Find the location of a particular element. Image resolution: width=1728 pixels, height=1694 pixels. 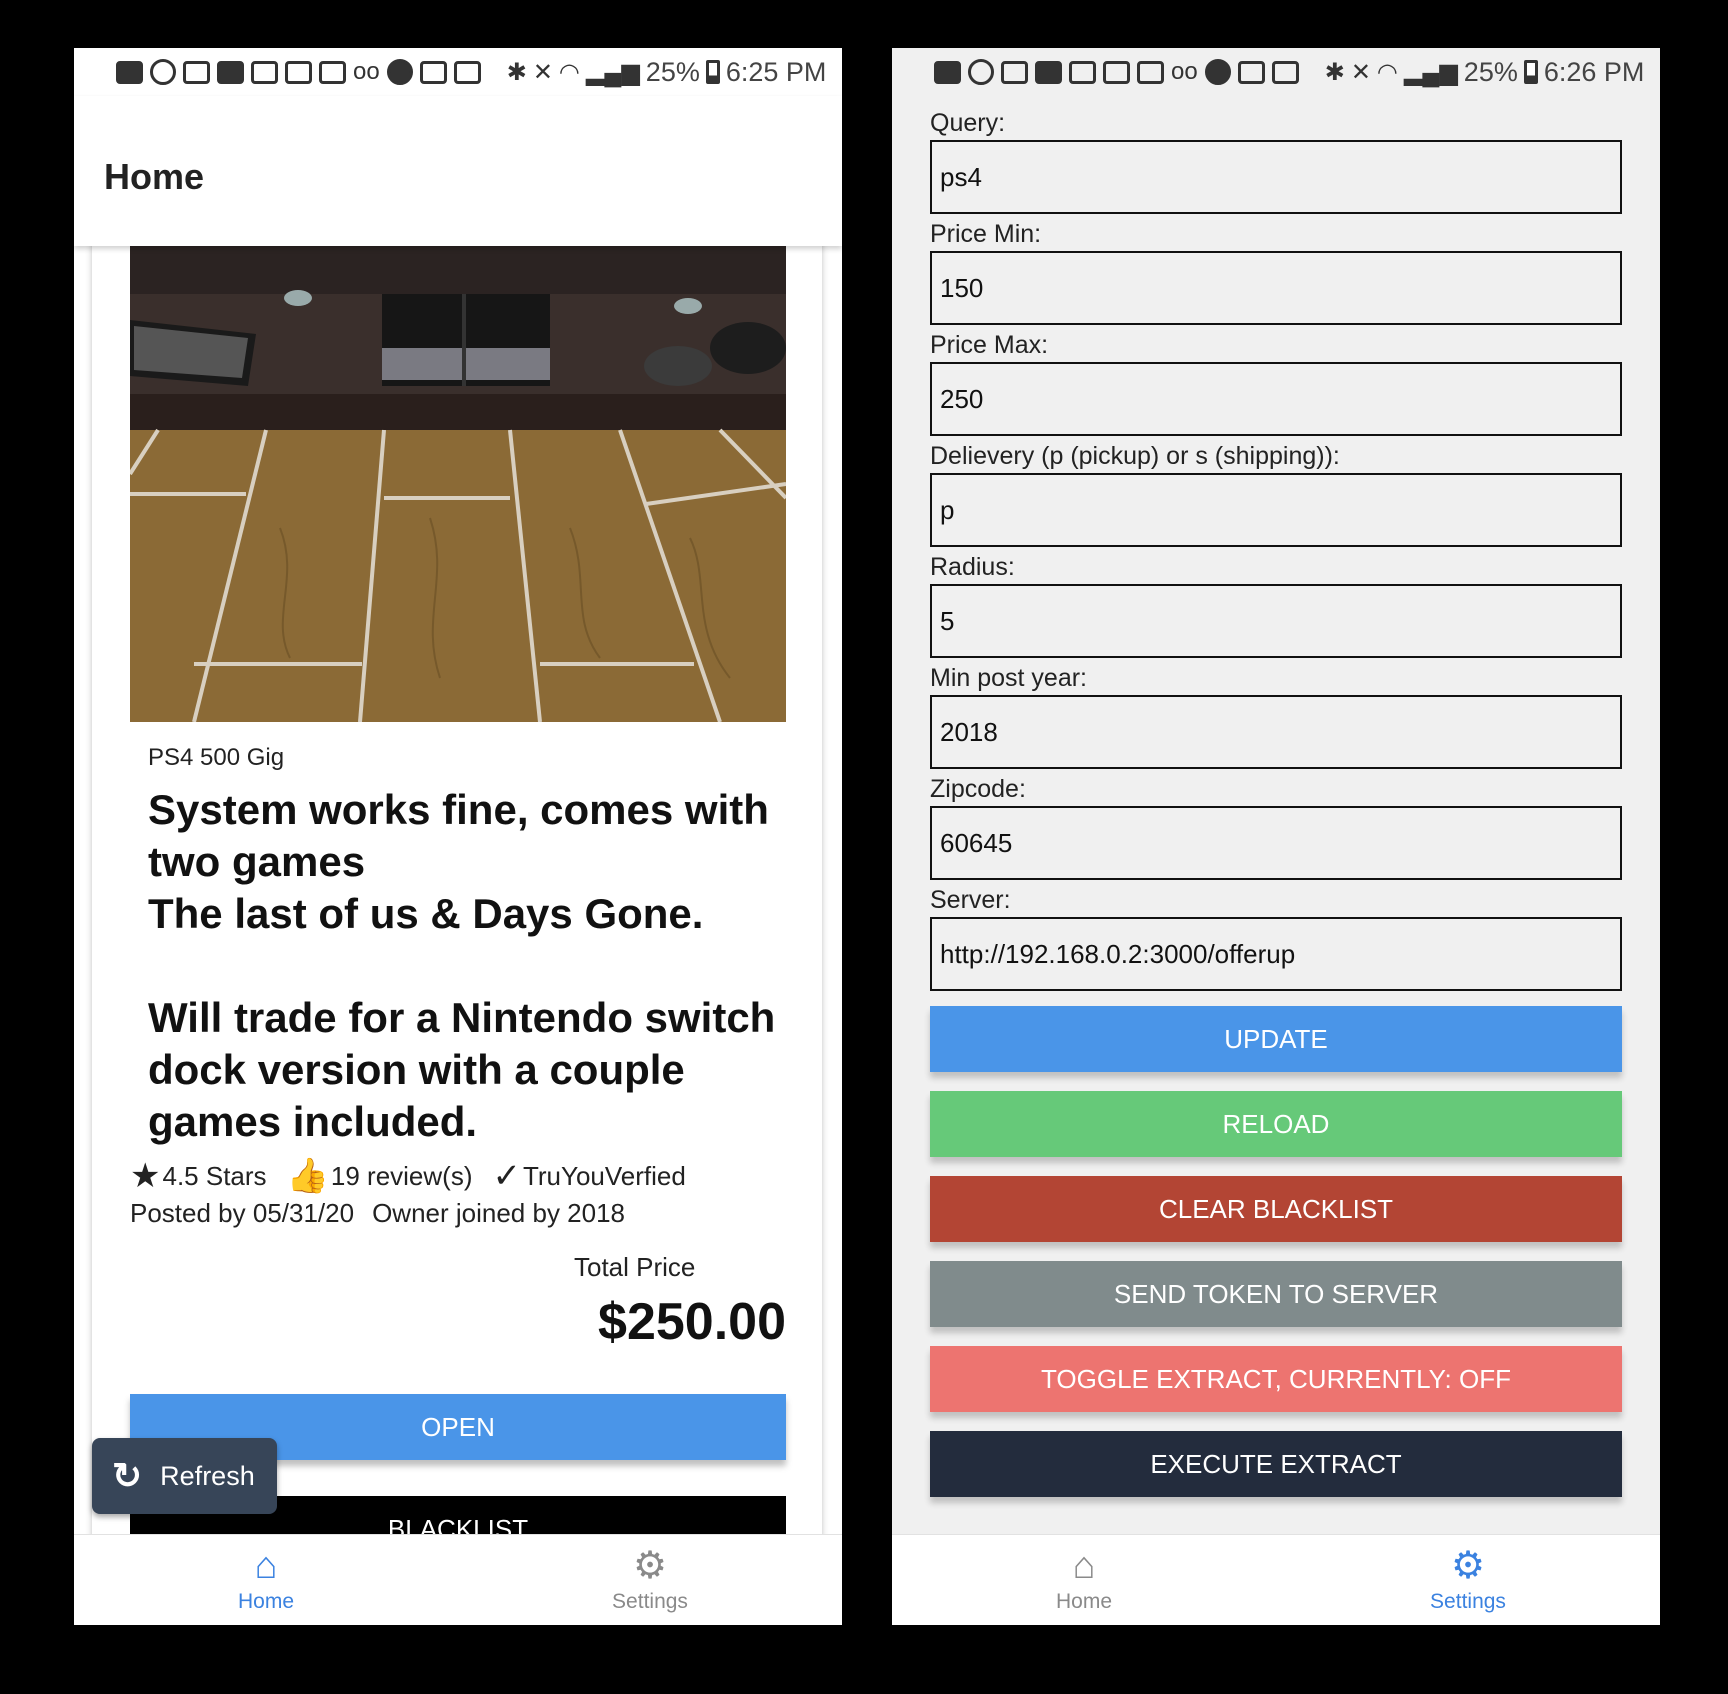

listing-photo-image is located at coordinates (458, 460).